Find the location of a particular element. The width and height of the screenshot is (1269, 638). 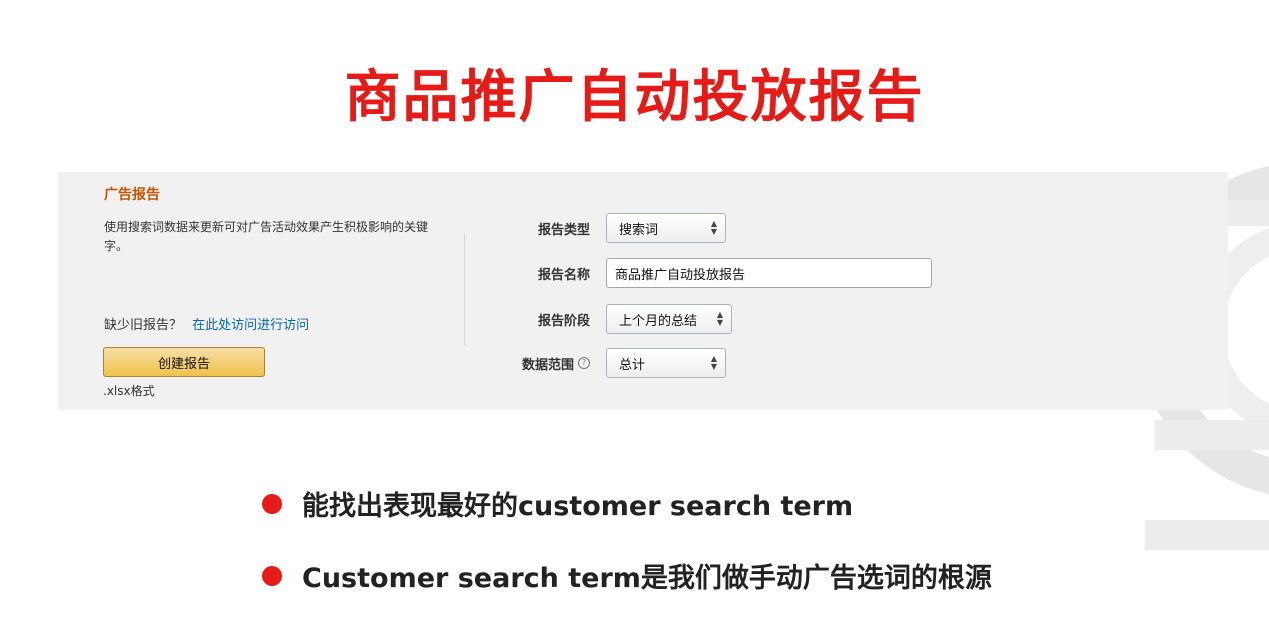

bullet-text: Customer search term是我们做手动广告选词的根源 is located at coordinates (647, 578).